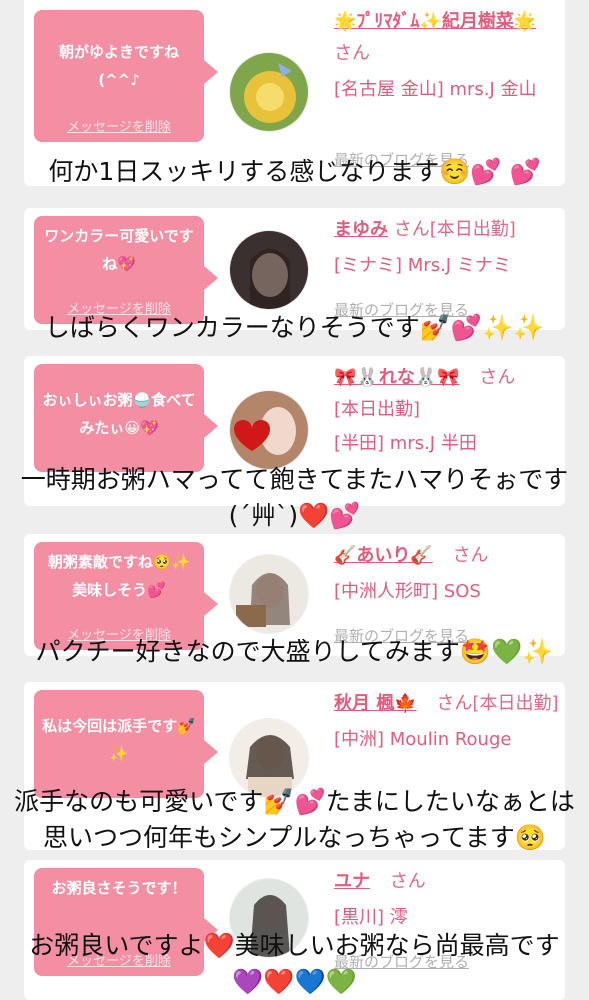  Describe the element at coordinates (407, 591) in the screenshot. I see `store-location: [中洲人形町] SOS` at that location.